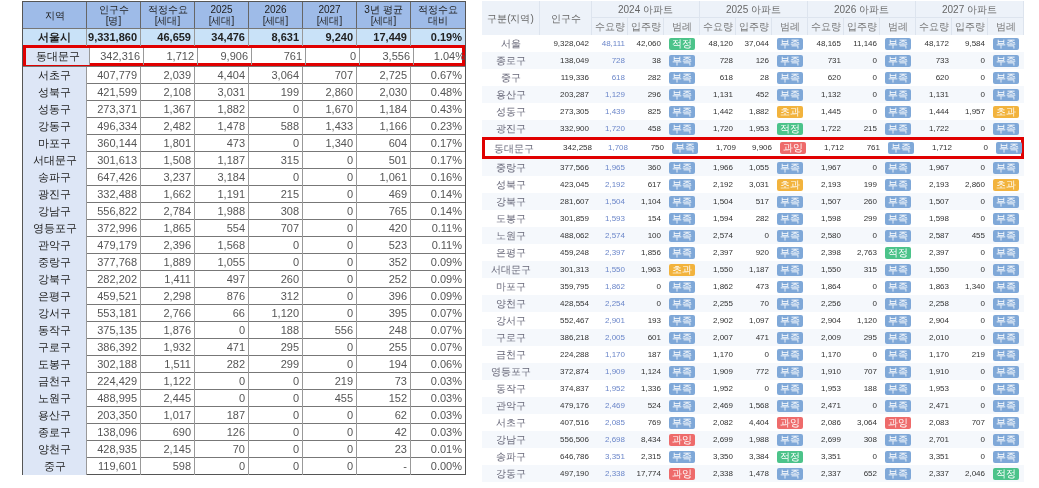  Describe the element at coordinates (574, 354) in the screenshot. I see `table-cell-text: 224,288` at that location.